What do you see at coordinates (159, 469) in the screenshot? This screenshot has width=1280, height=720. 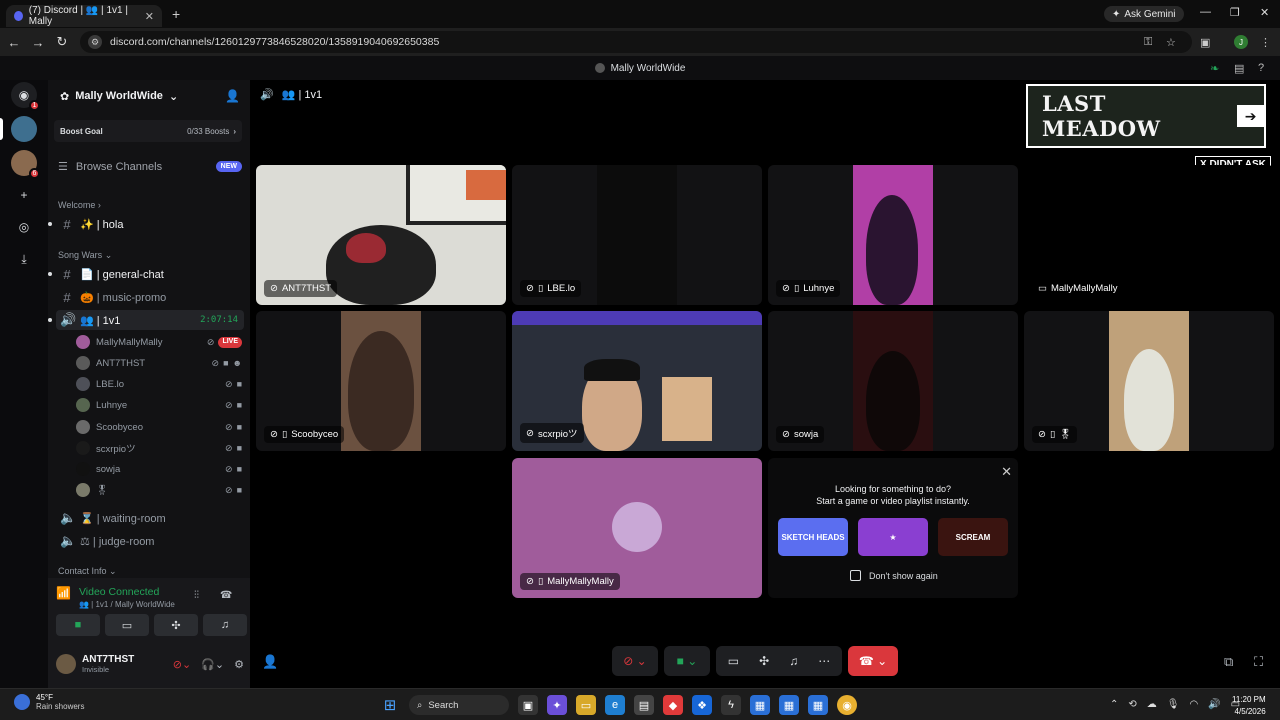 I see `voice-member: sowja ⊘ ■` at bounding box center [159, 469].